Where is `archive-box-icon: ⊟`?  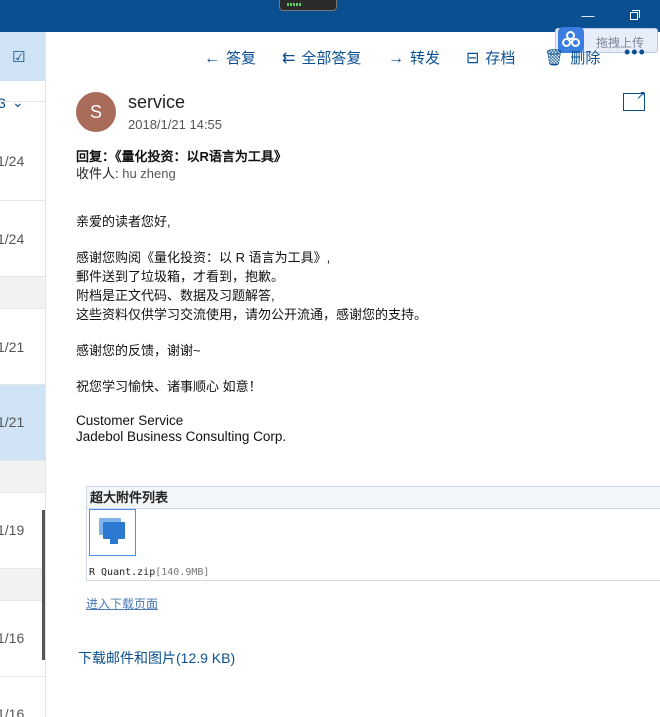
archive-box-icon: ⊟ is located at coordinates (473, 58).